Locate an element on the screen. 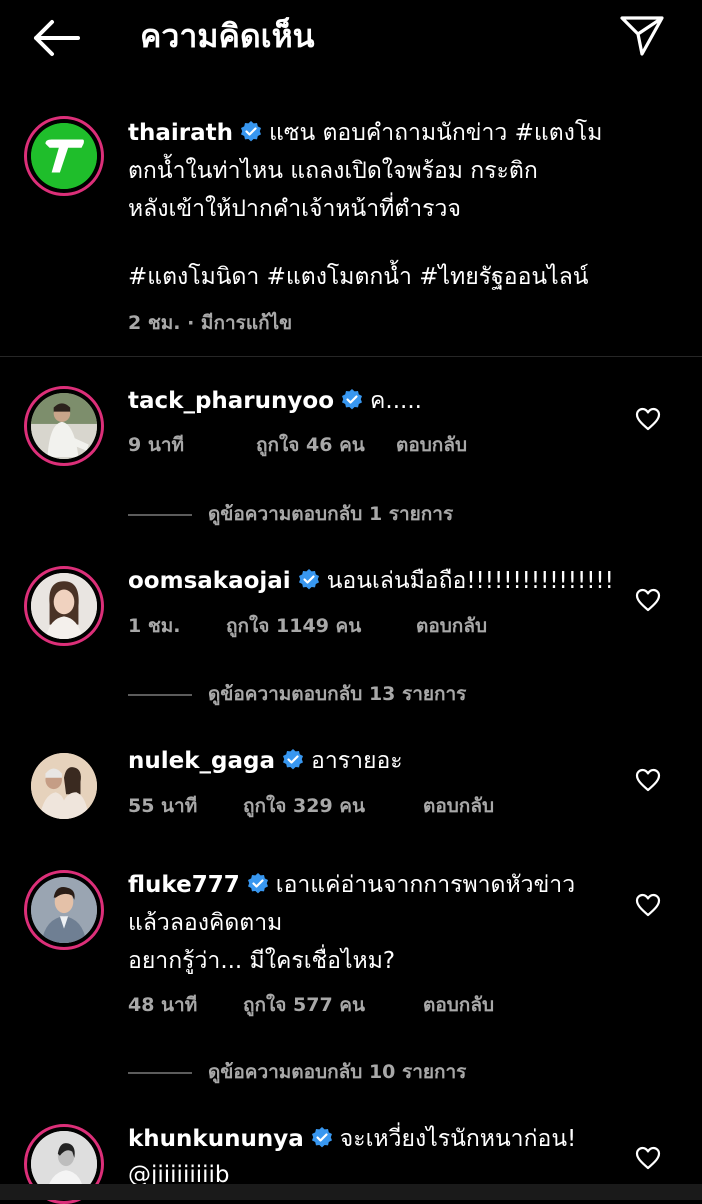 Image resolution: width=702 pixels, height=1204 pixels. thairath-logo-icon is located at coordinates (64, 156).